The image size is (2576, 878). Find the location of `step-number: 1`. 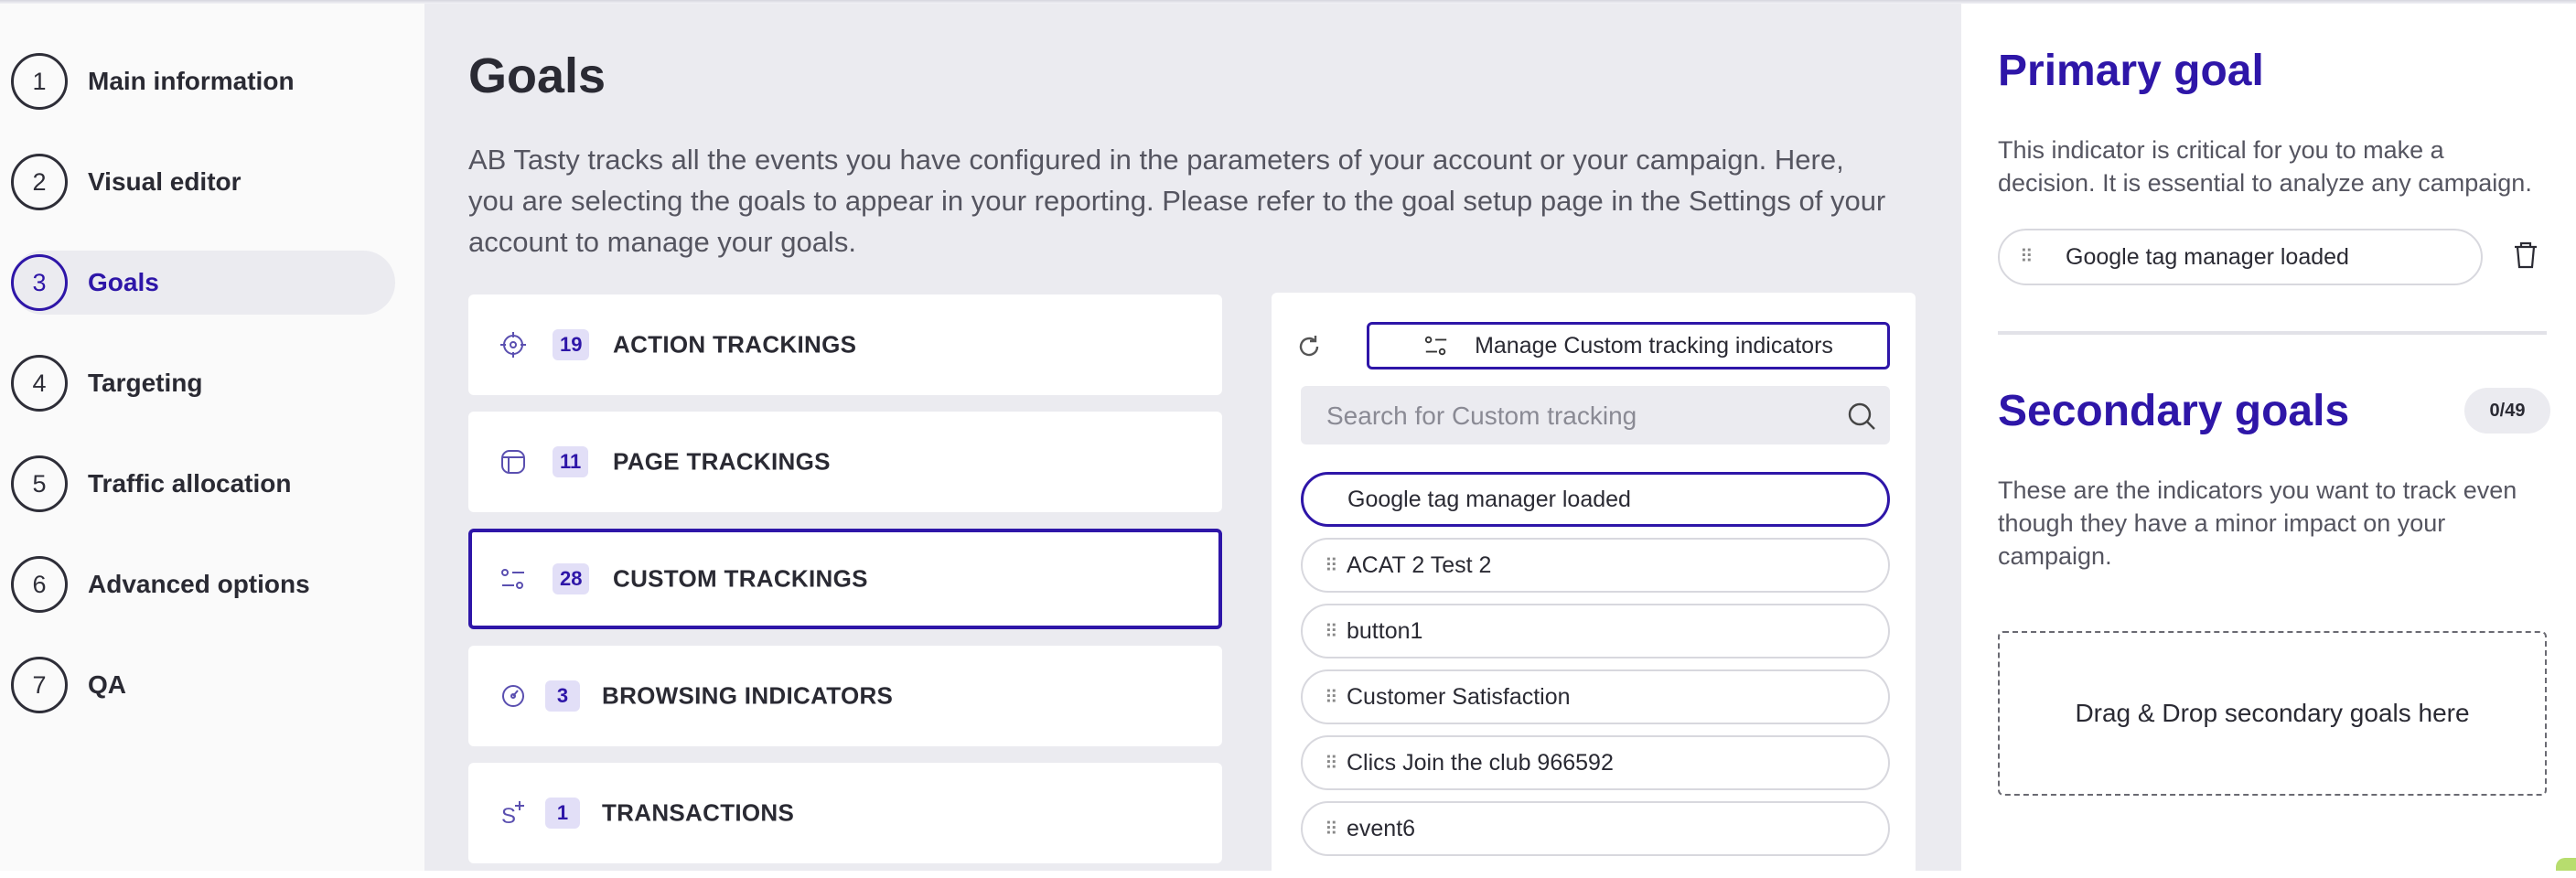

step-number: 1 is located at coordinates (40, 81).